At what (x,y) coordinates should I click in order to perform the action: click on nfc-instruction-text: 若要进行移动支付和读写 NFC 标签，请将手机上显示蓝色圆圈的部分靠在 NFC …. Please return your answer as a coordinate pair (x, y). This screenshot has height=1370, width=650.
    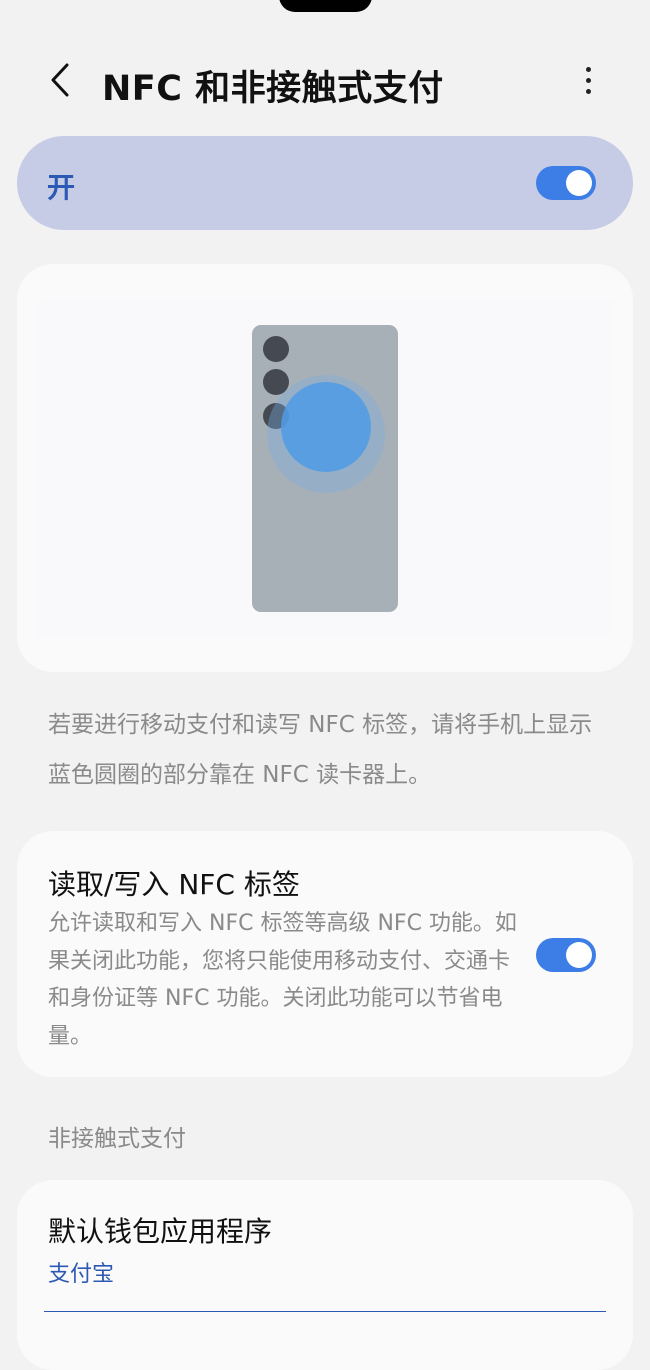
    Looking at the image, I should click on (320, 750).